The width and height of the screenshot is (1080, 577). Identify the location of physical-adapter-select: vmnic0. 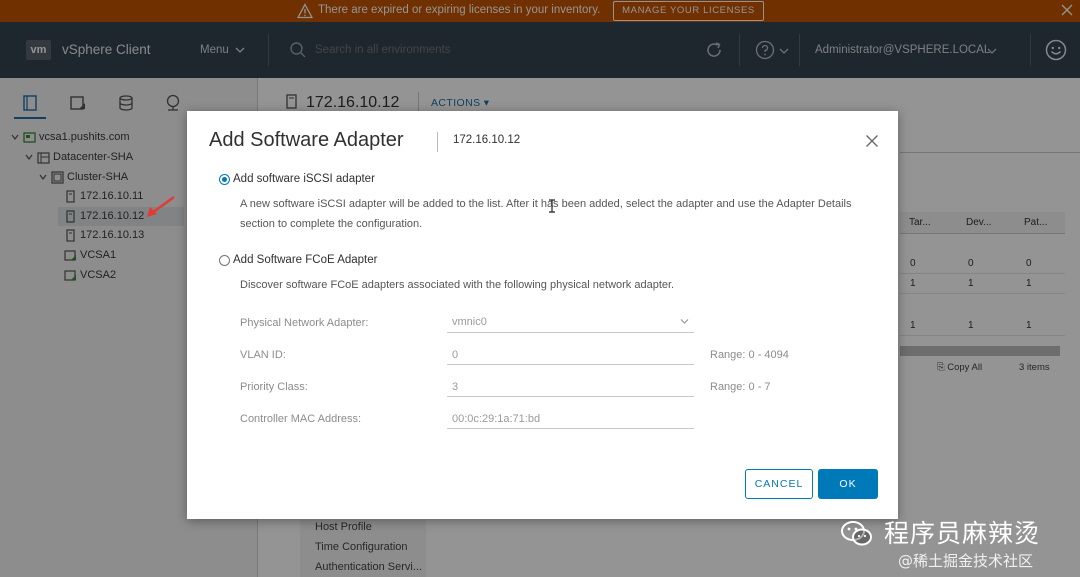
(570, 323).